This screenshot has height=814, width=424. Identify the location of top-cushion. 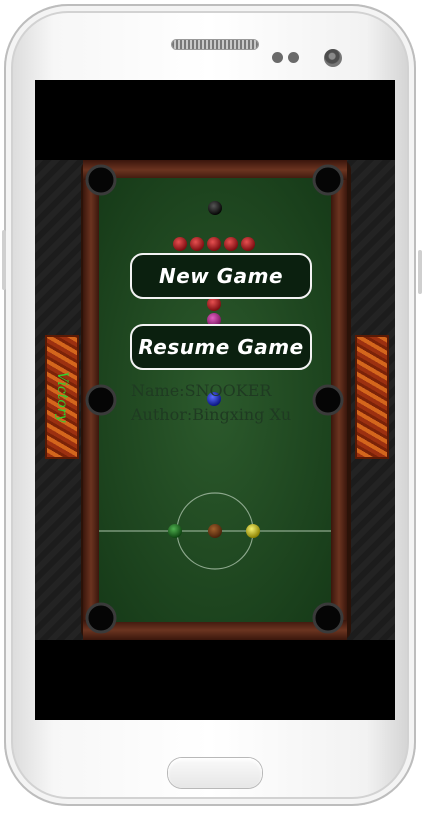
(215, 170).